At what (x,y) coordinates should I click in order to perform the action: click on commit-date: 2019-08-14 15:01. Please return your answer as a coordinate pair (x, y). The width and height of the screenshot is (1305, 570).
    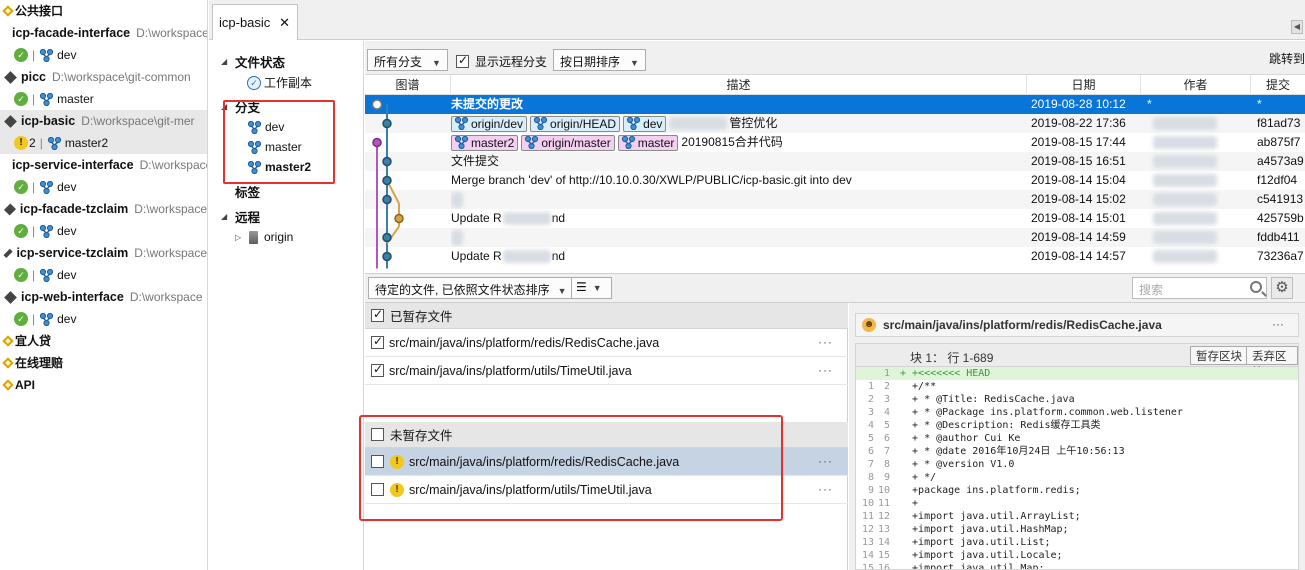
    Looking at the image, I should click on (1078, 218).